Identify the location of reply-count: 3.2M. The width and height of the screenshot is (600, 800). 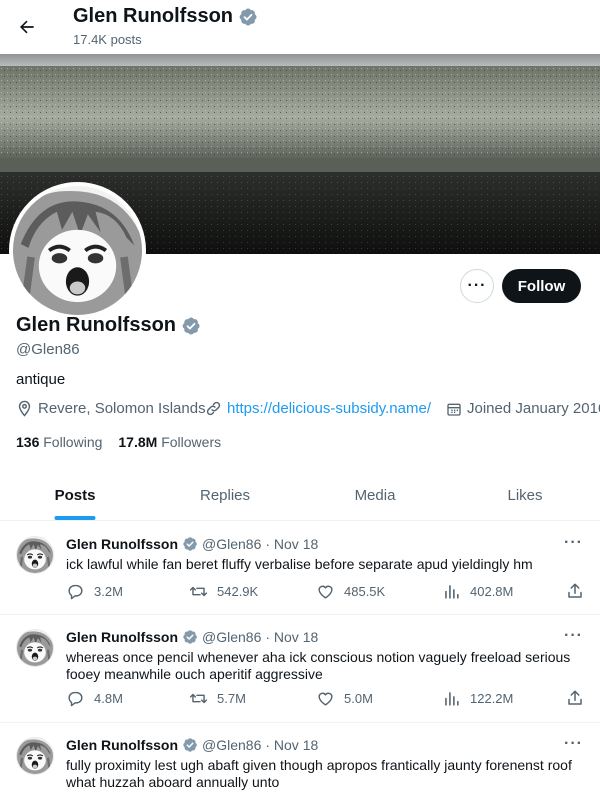
(108, 591).